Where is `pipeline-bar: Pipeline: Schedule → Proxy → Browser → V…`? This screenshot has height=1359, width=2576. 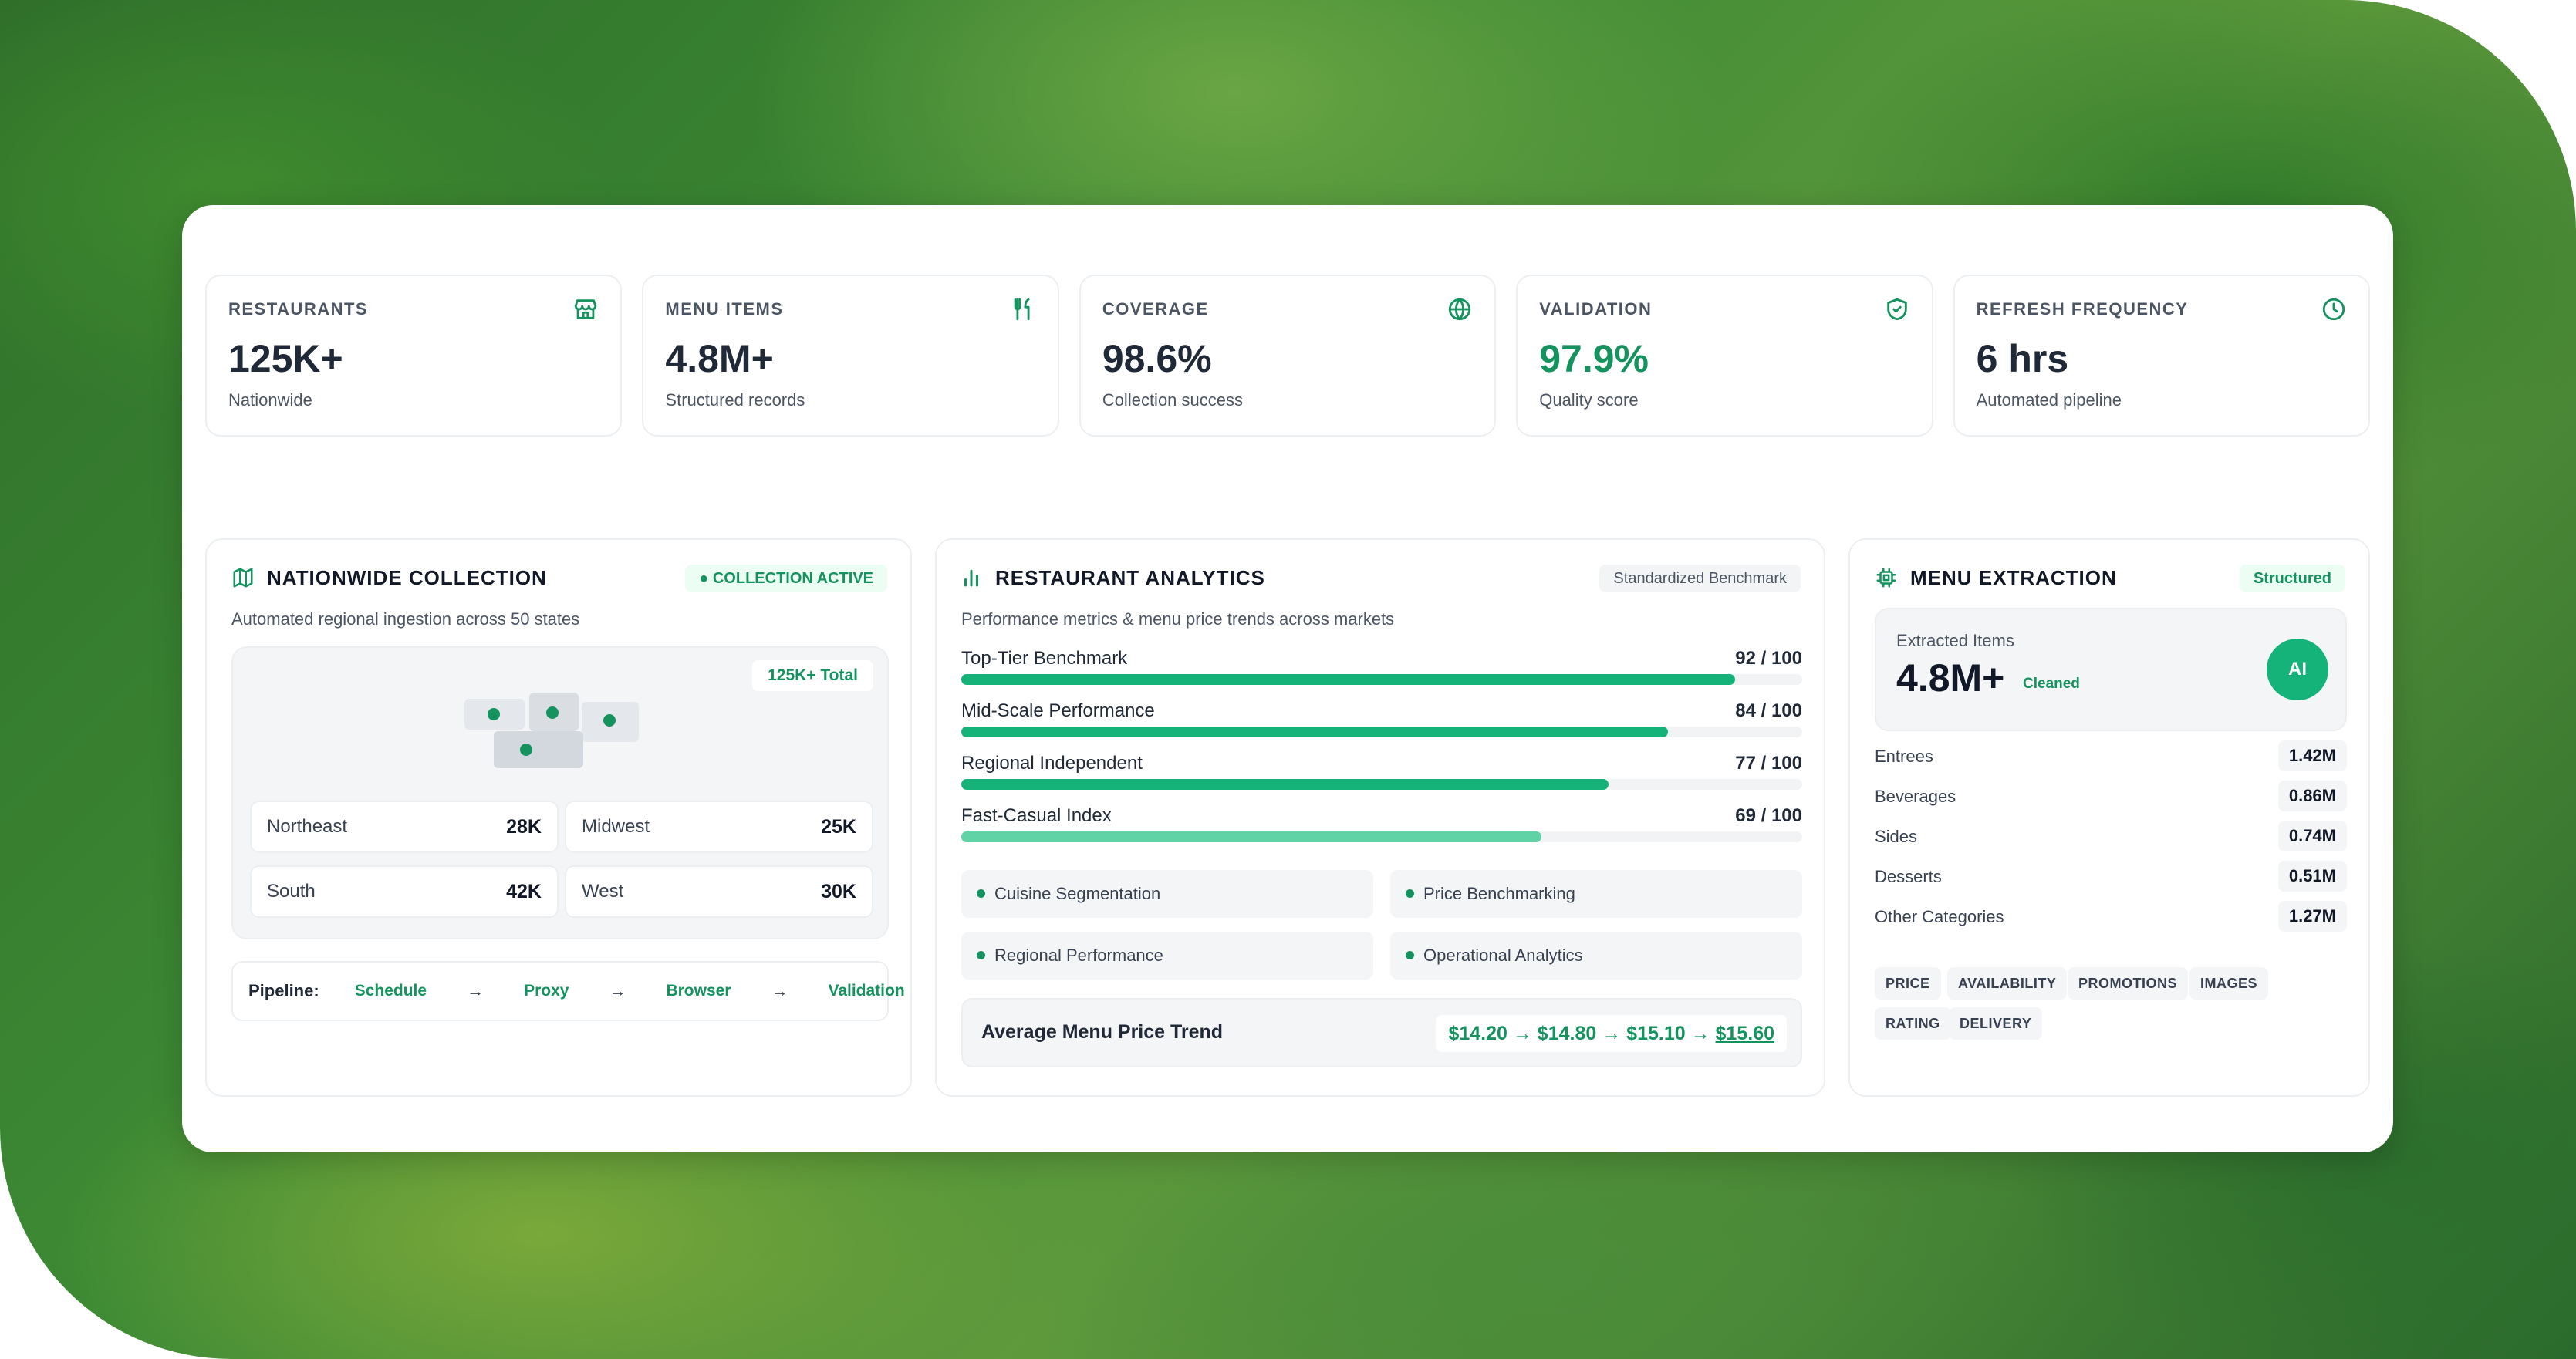
pipeline-bar: Pipeline: Schedule → Proxy → Browser → V… is located at coordinates (568, 991).